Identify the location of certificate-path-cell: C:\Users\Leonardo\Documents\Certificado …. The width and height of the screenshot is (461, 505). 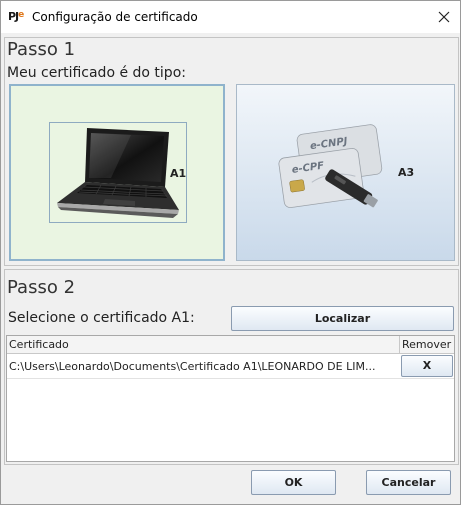
(192, 366).